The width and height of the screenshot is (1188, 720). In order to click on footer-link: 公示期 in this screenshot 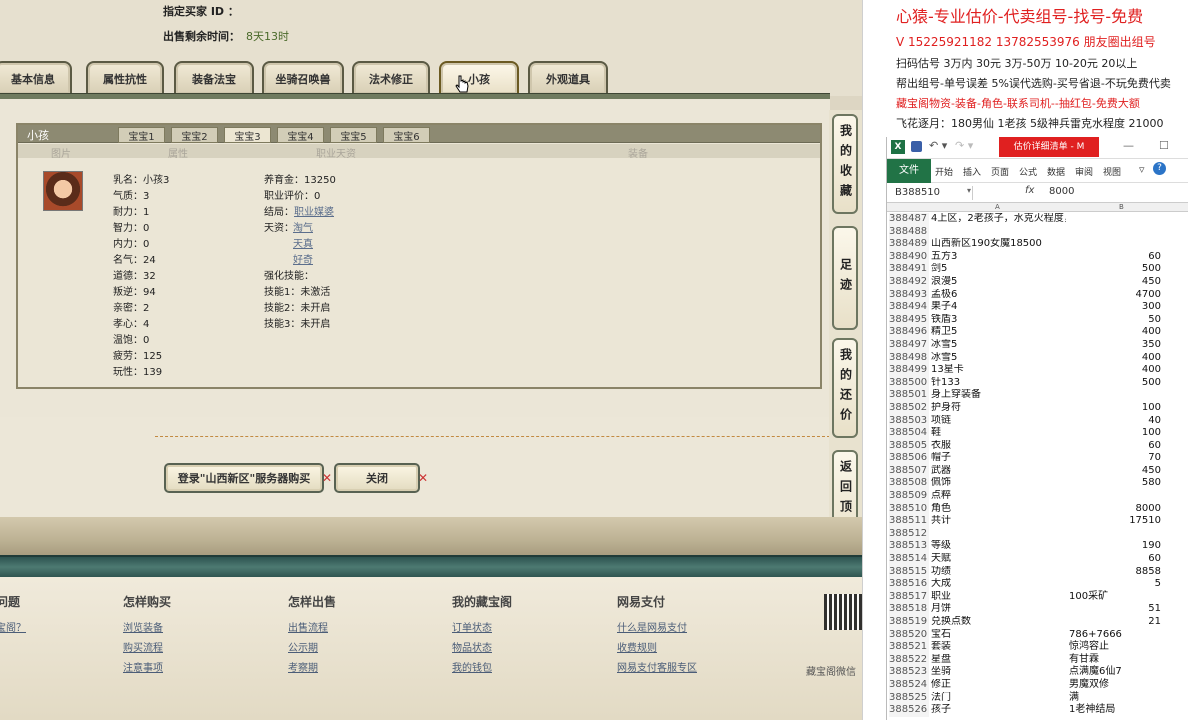, I will do `click(303, 646)`.